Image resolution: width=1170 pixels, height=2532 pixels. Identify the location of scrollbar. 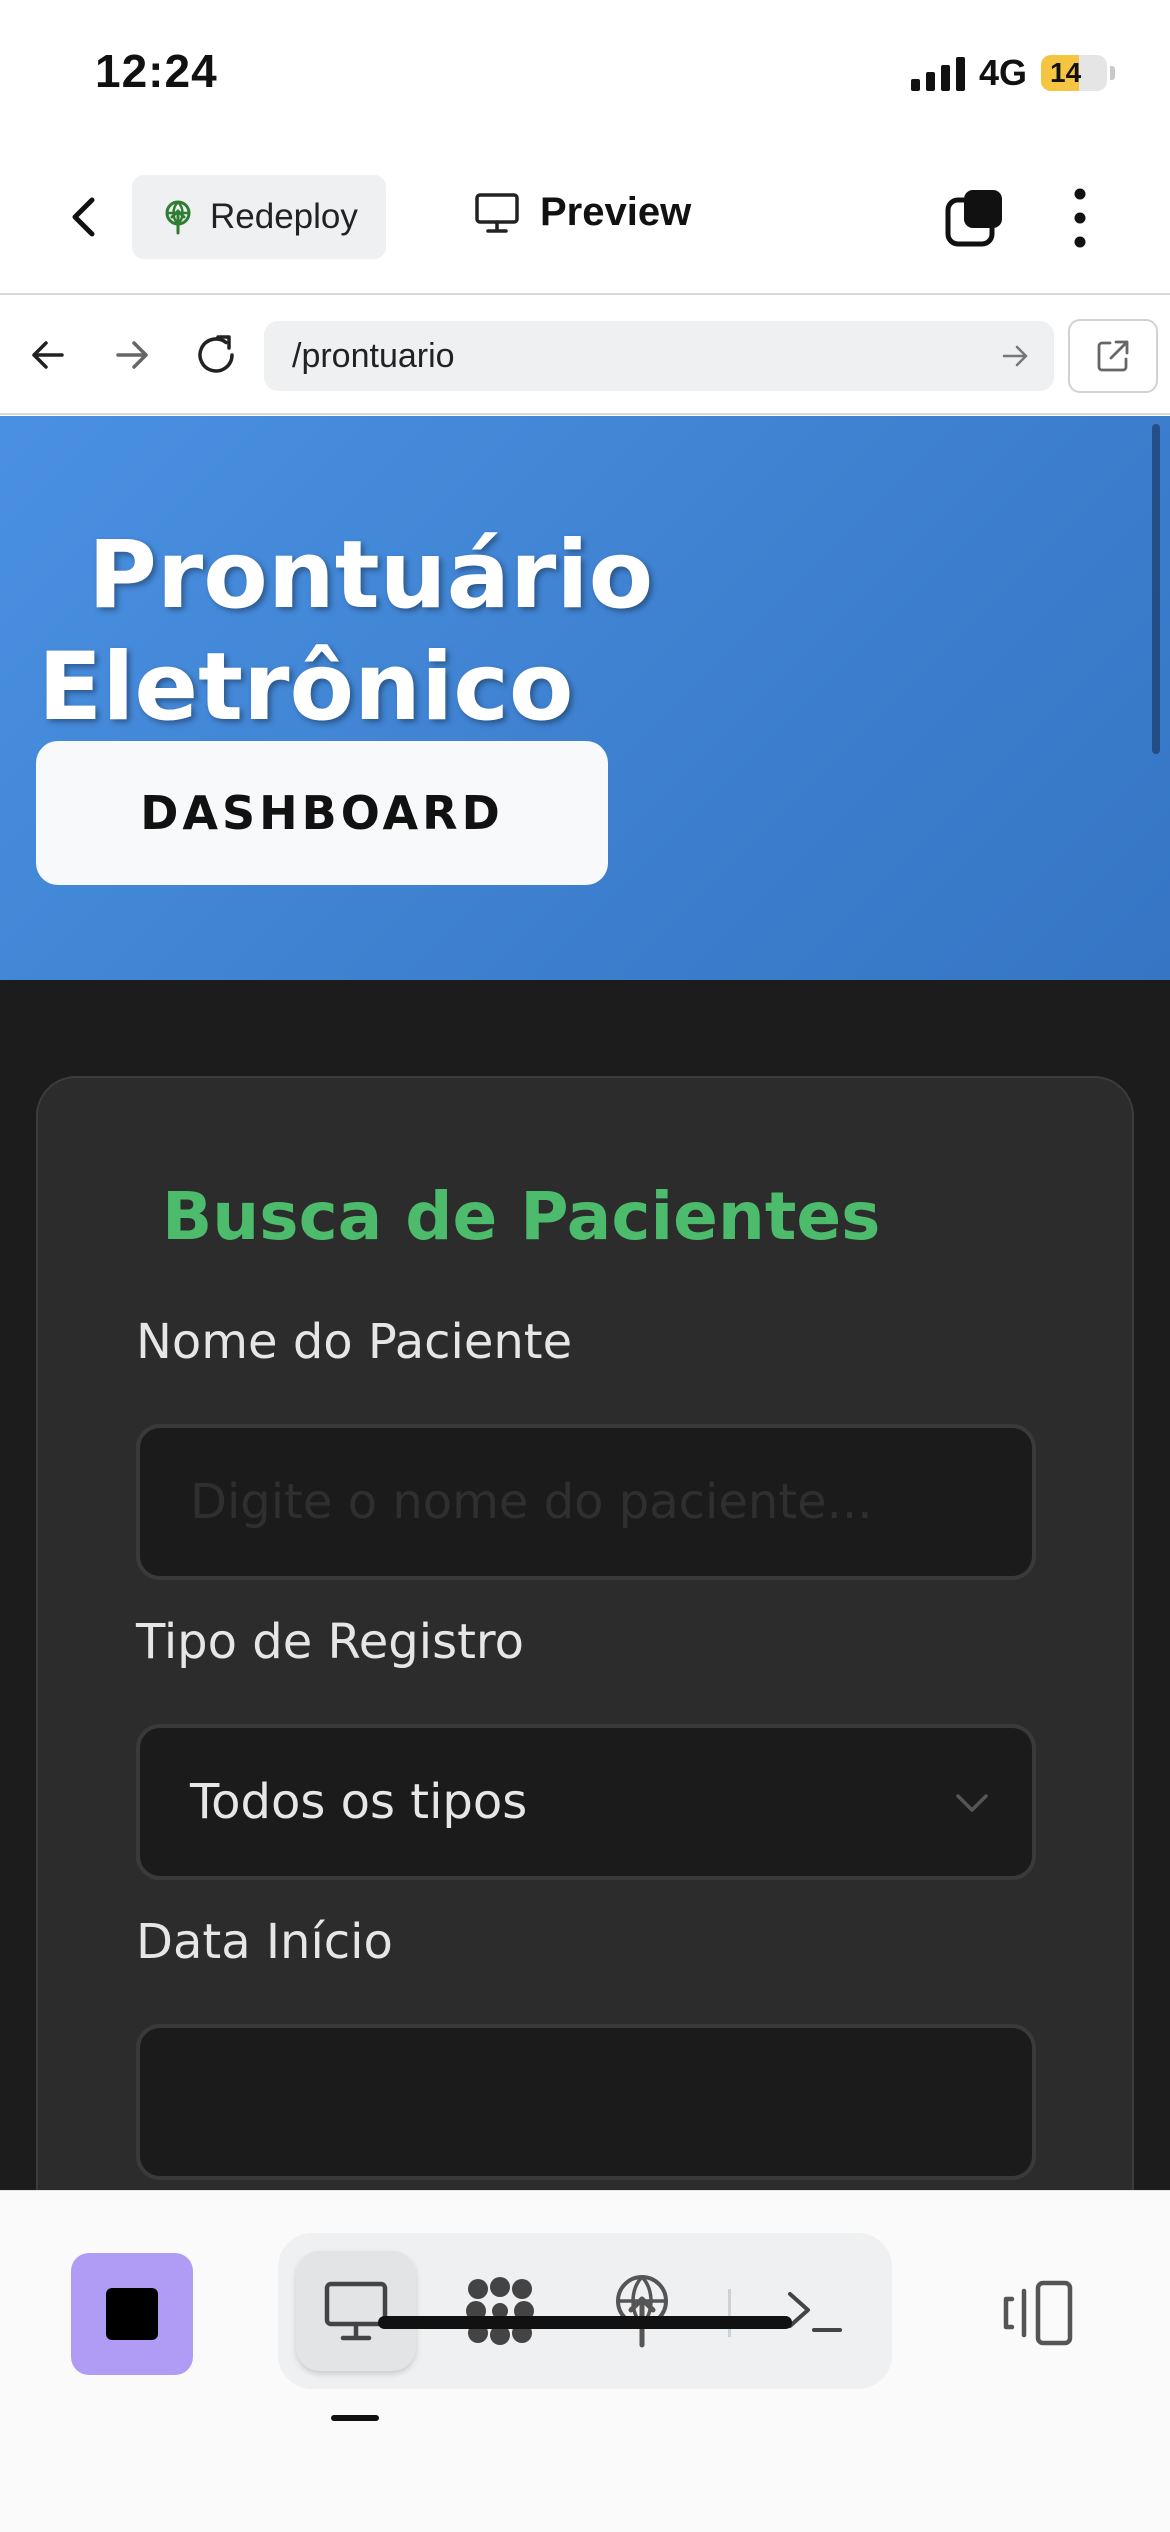
(1156, 589).